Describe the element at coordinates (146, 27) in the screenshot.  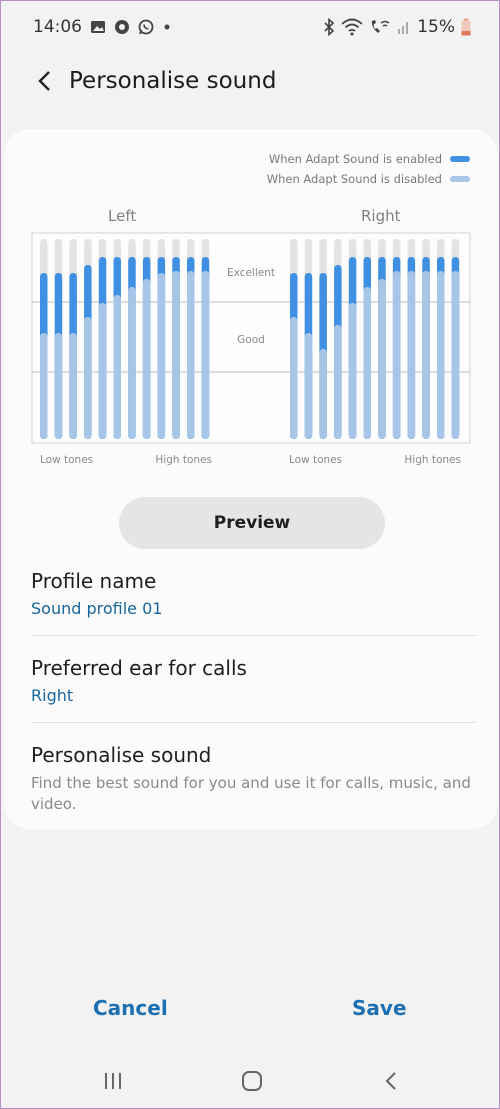
I see `whatsapp-icon` at that location.